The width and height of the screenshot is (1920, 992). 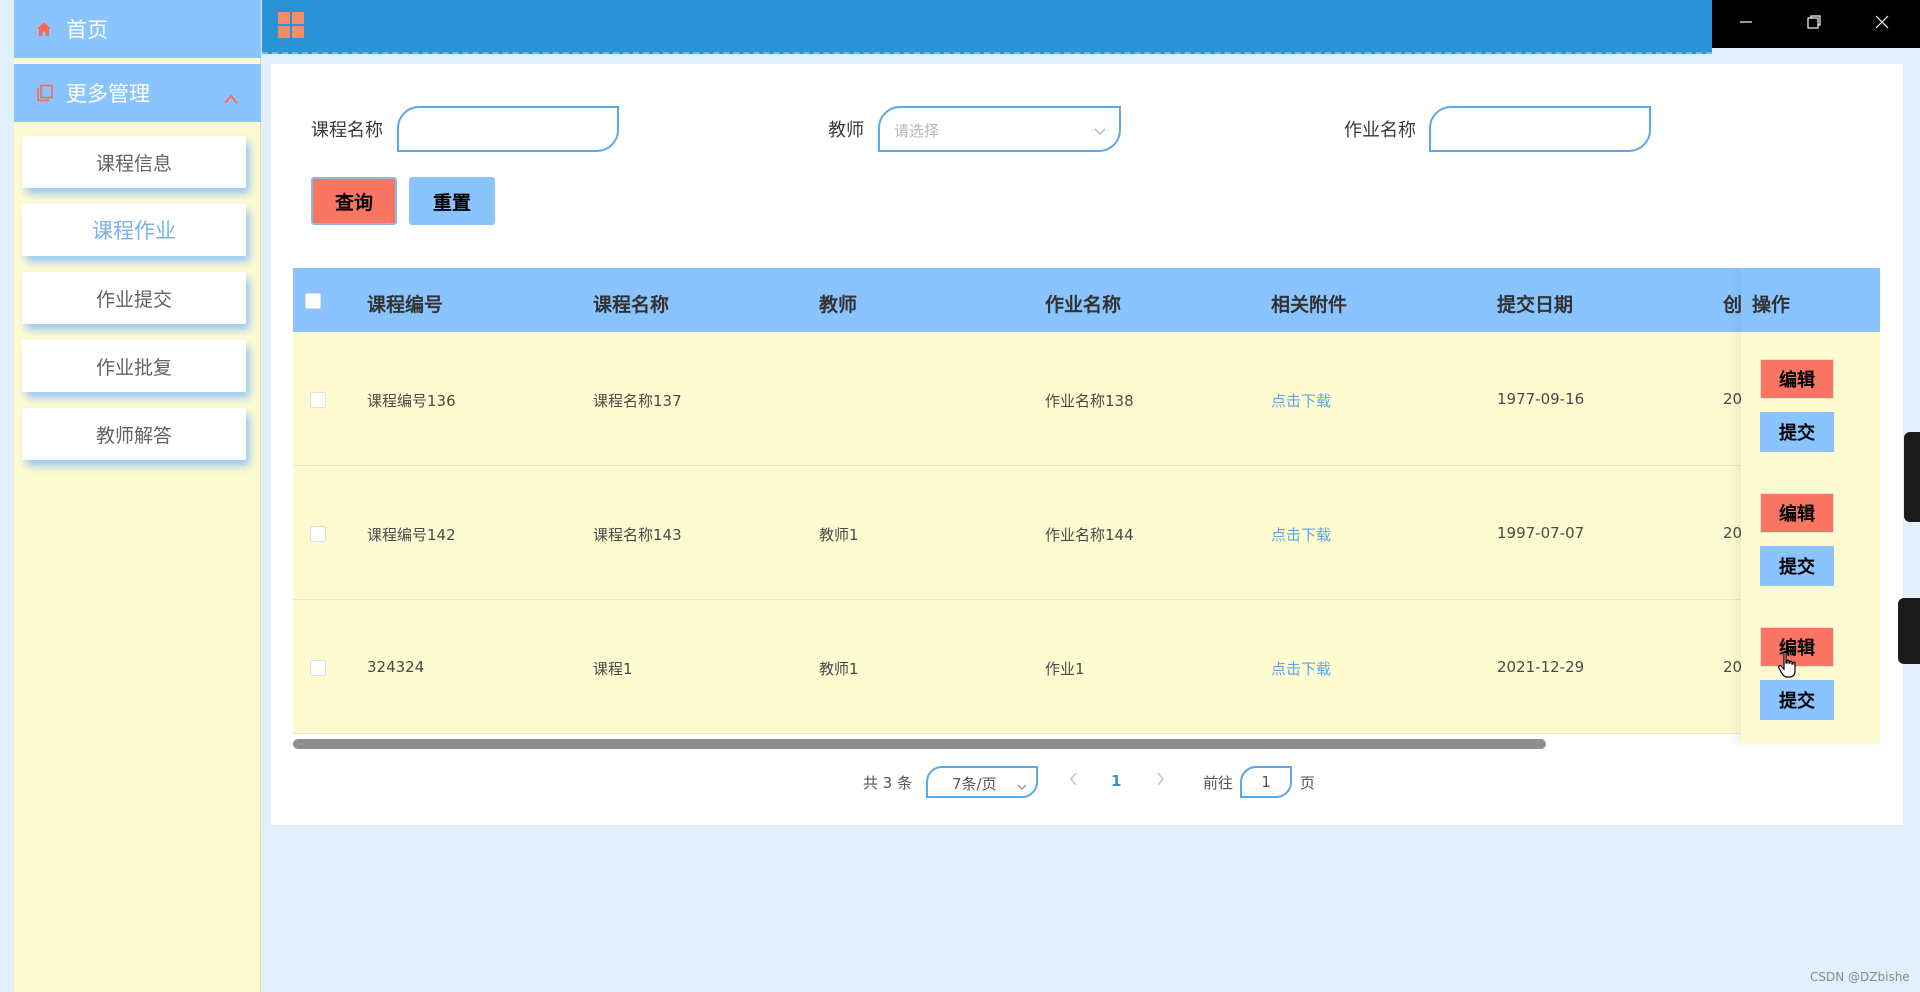 I want to click on grid-menu-icon, so click(x=291, y=25).